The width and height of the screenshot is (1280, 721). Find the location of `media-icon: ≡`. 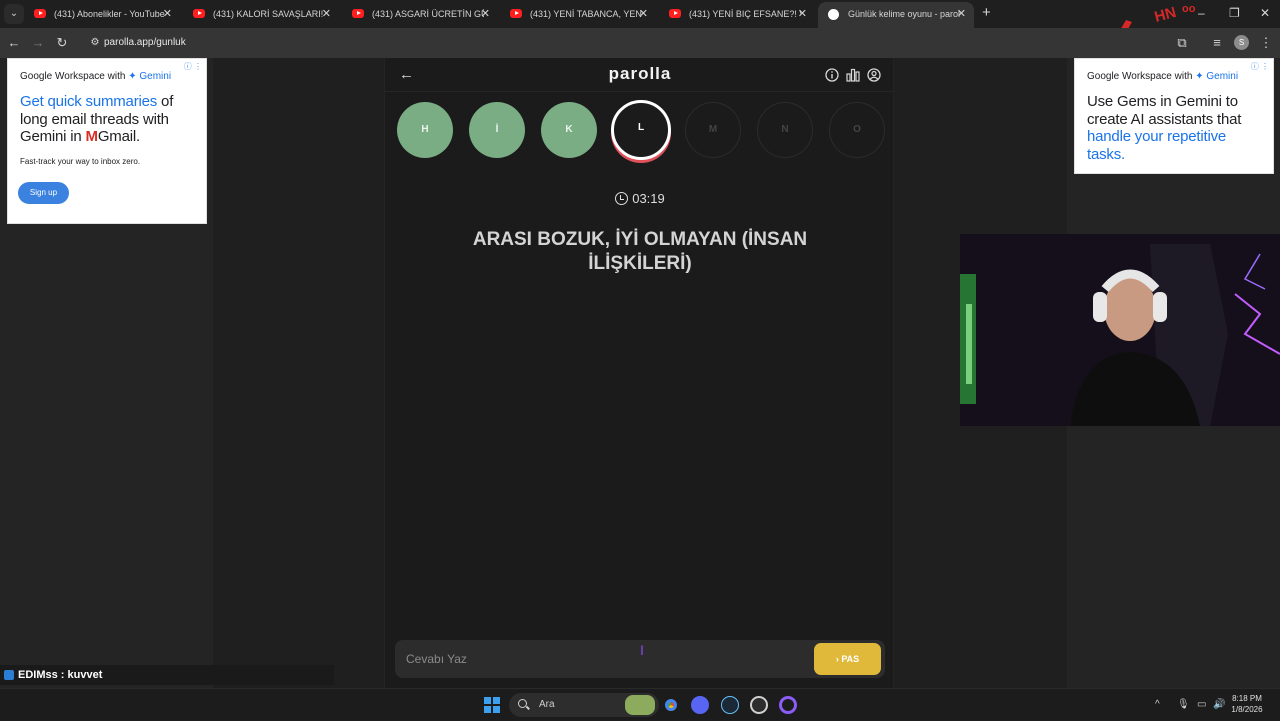

media-icon: ≡ is located at coordinates (1217, 43).